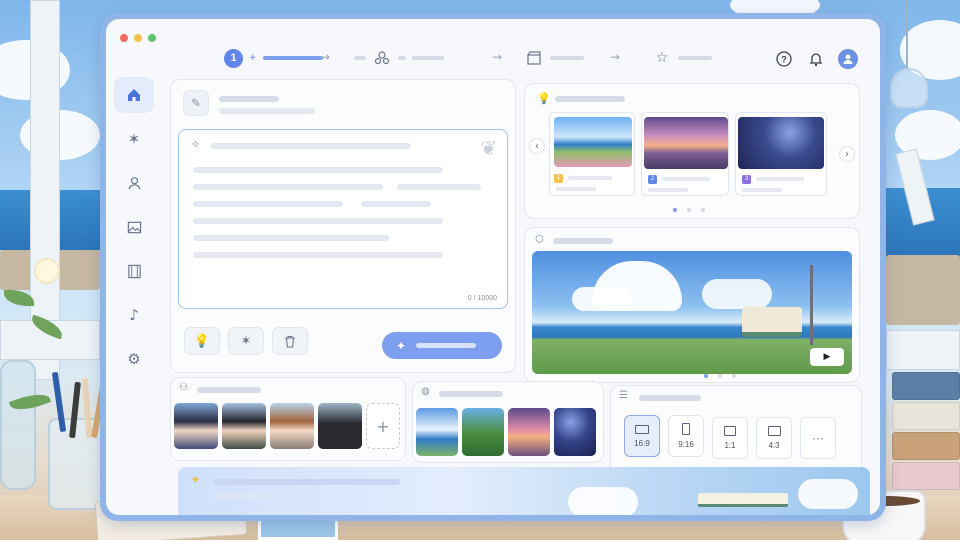  Describe the element at coordinates (730, 438) in the screenshot. I see `ratio-option-1-1: 1:1` at that location.